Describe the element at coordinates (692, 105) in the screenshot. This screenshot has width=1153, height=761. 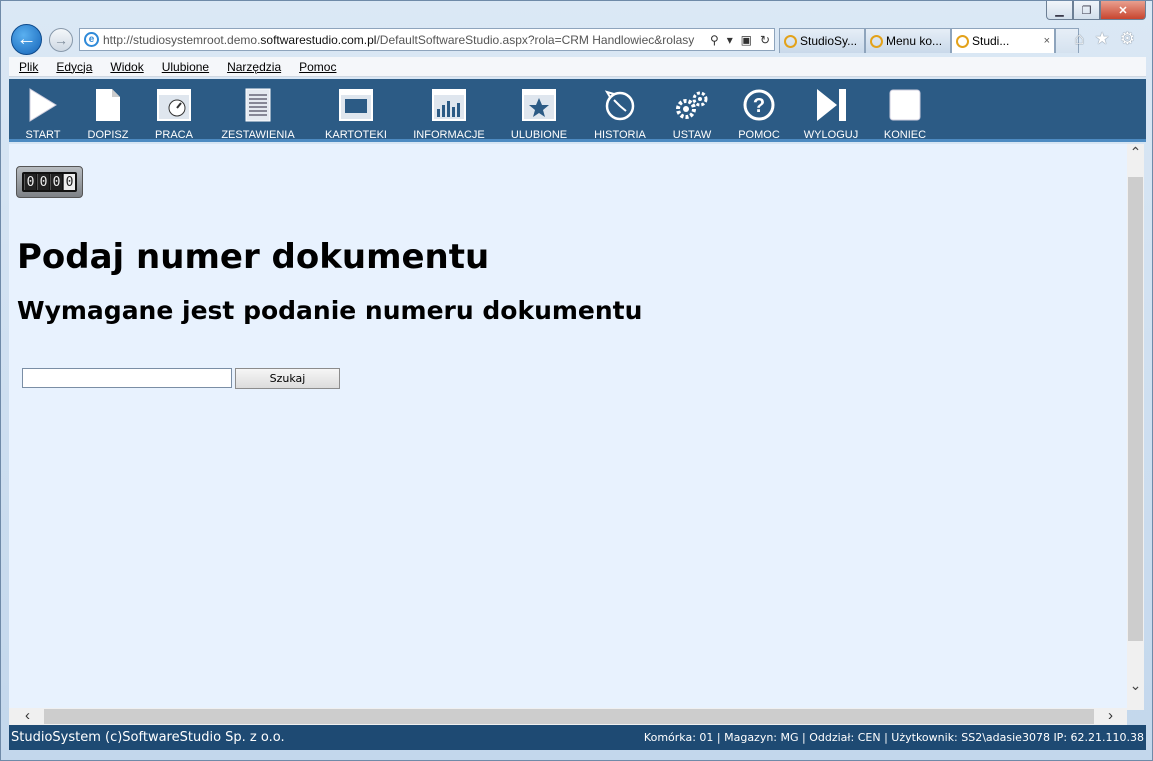
I see `gears-icon` at that location.